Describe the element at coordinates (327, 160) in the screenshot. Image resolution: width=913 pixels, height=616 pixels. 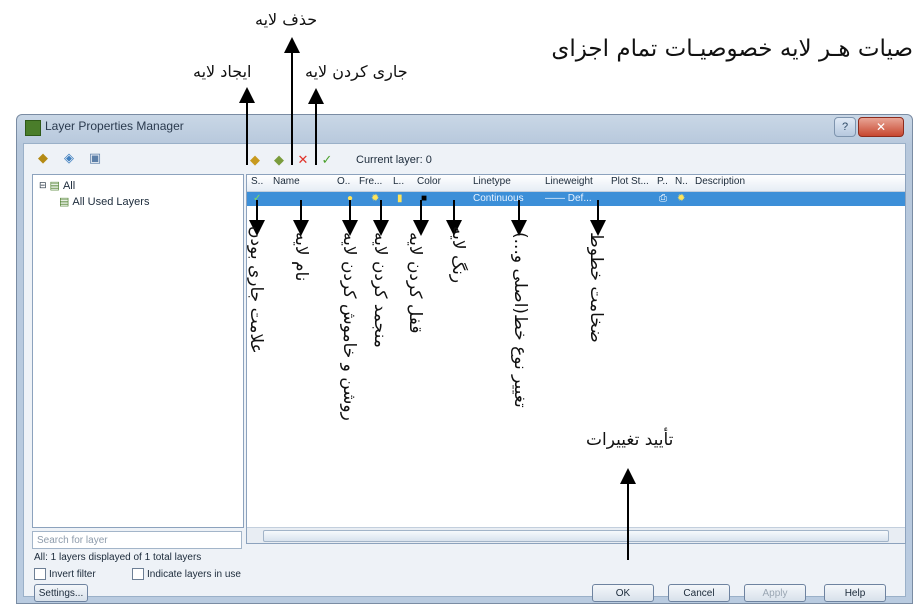
I see `set-current-icon: ✓` at that location.